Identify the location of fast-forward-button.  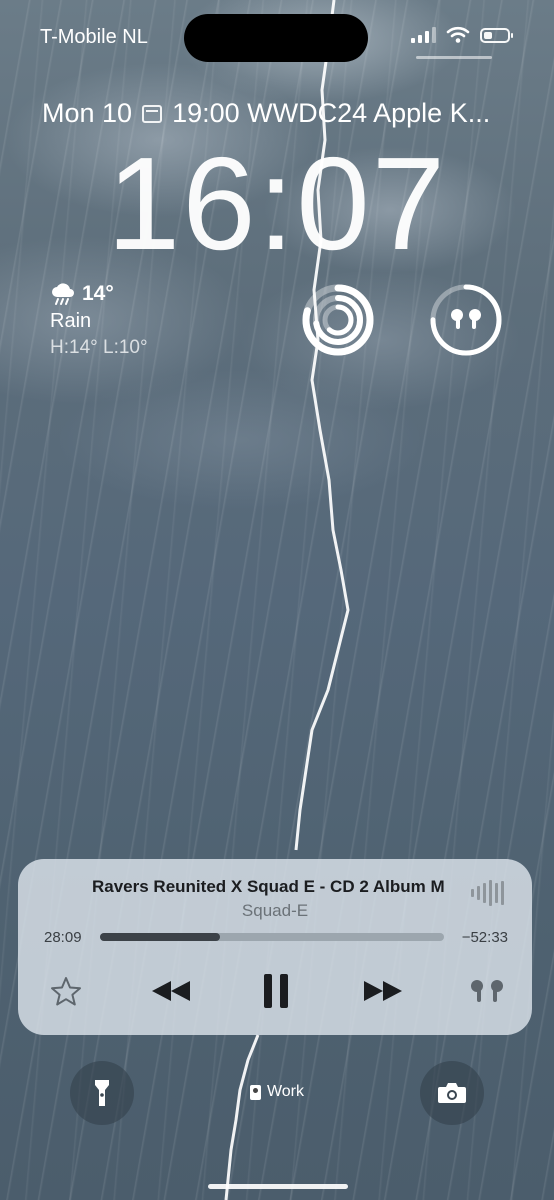
(383, 991).